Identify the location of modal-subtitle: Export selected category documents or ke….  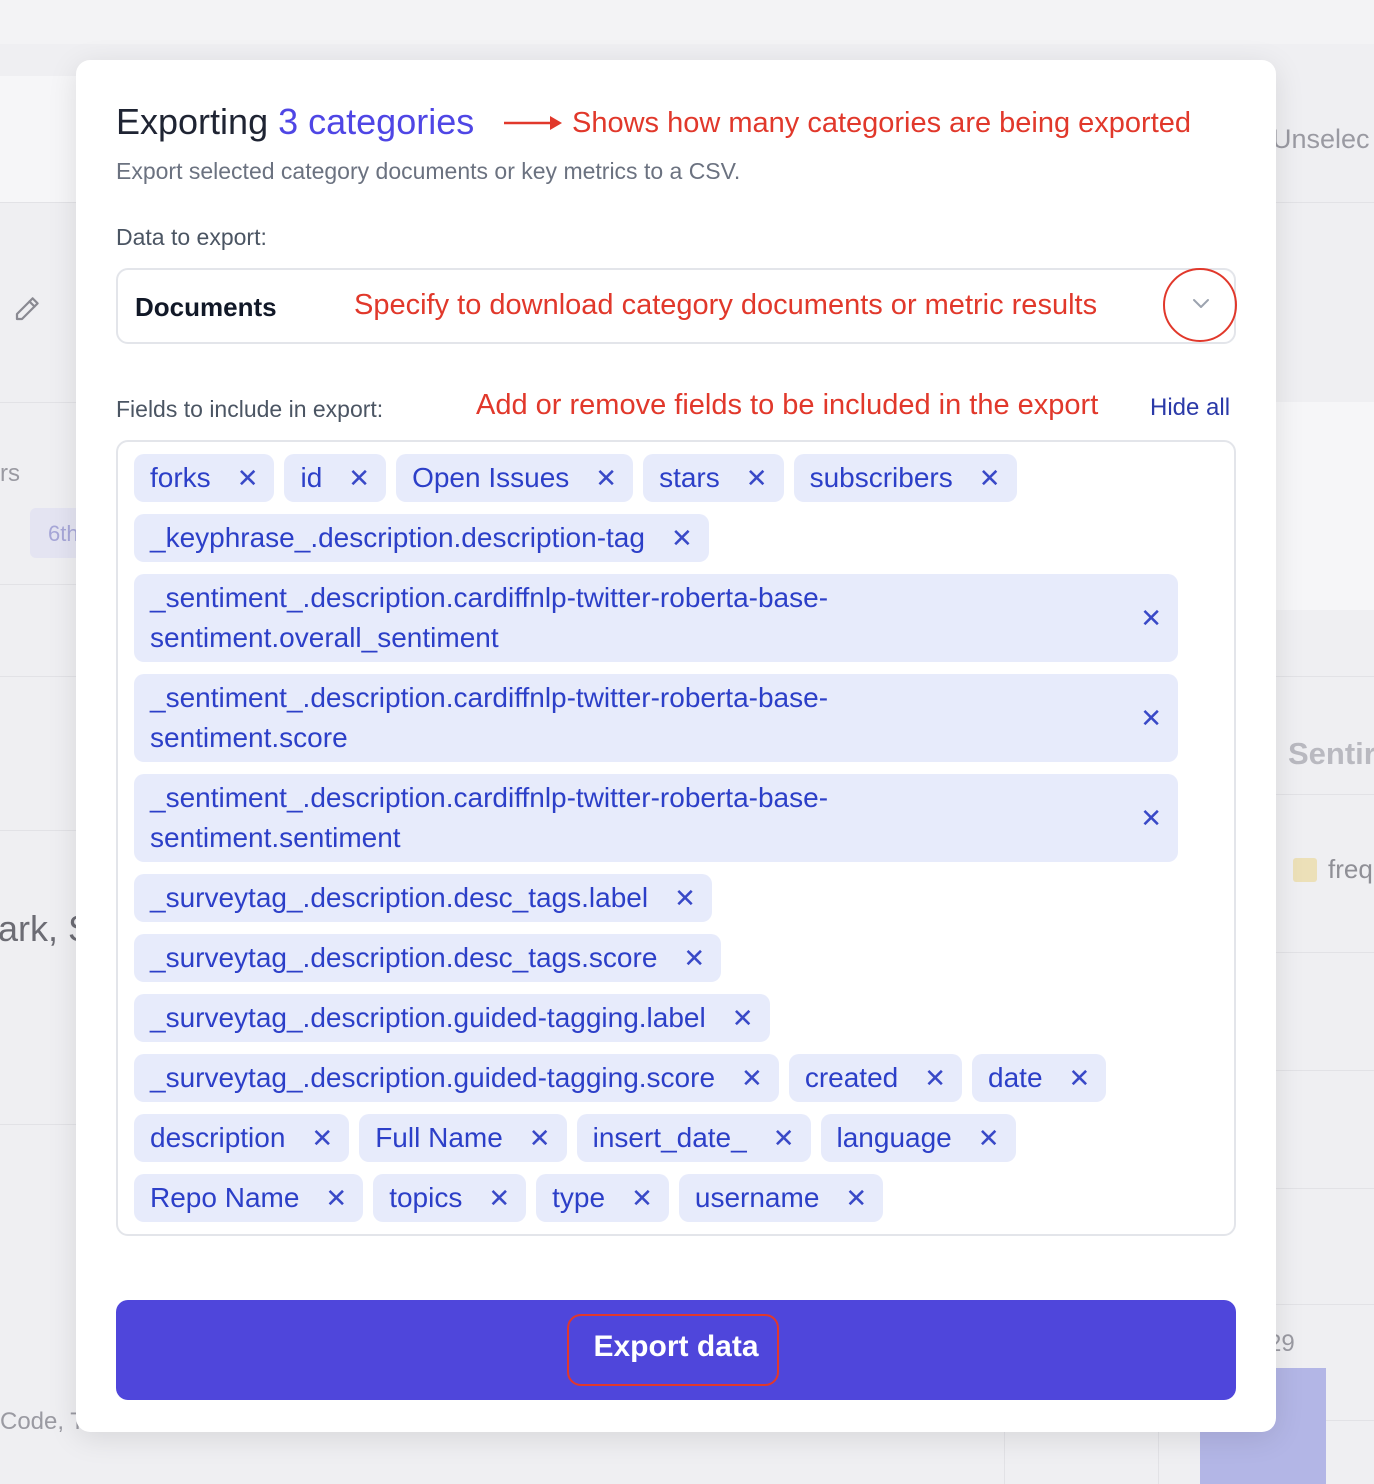
(428, 171).